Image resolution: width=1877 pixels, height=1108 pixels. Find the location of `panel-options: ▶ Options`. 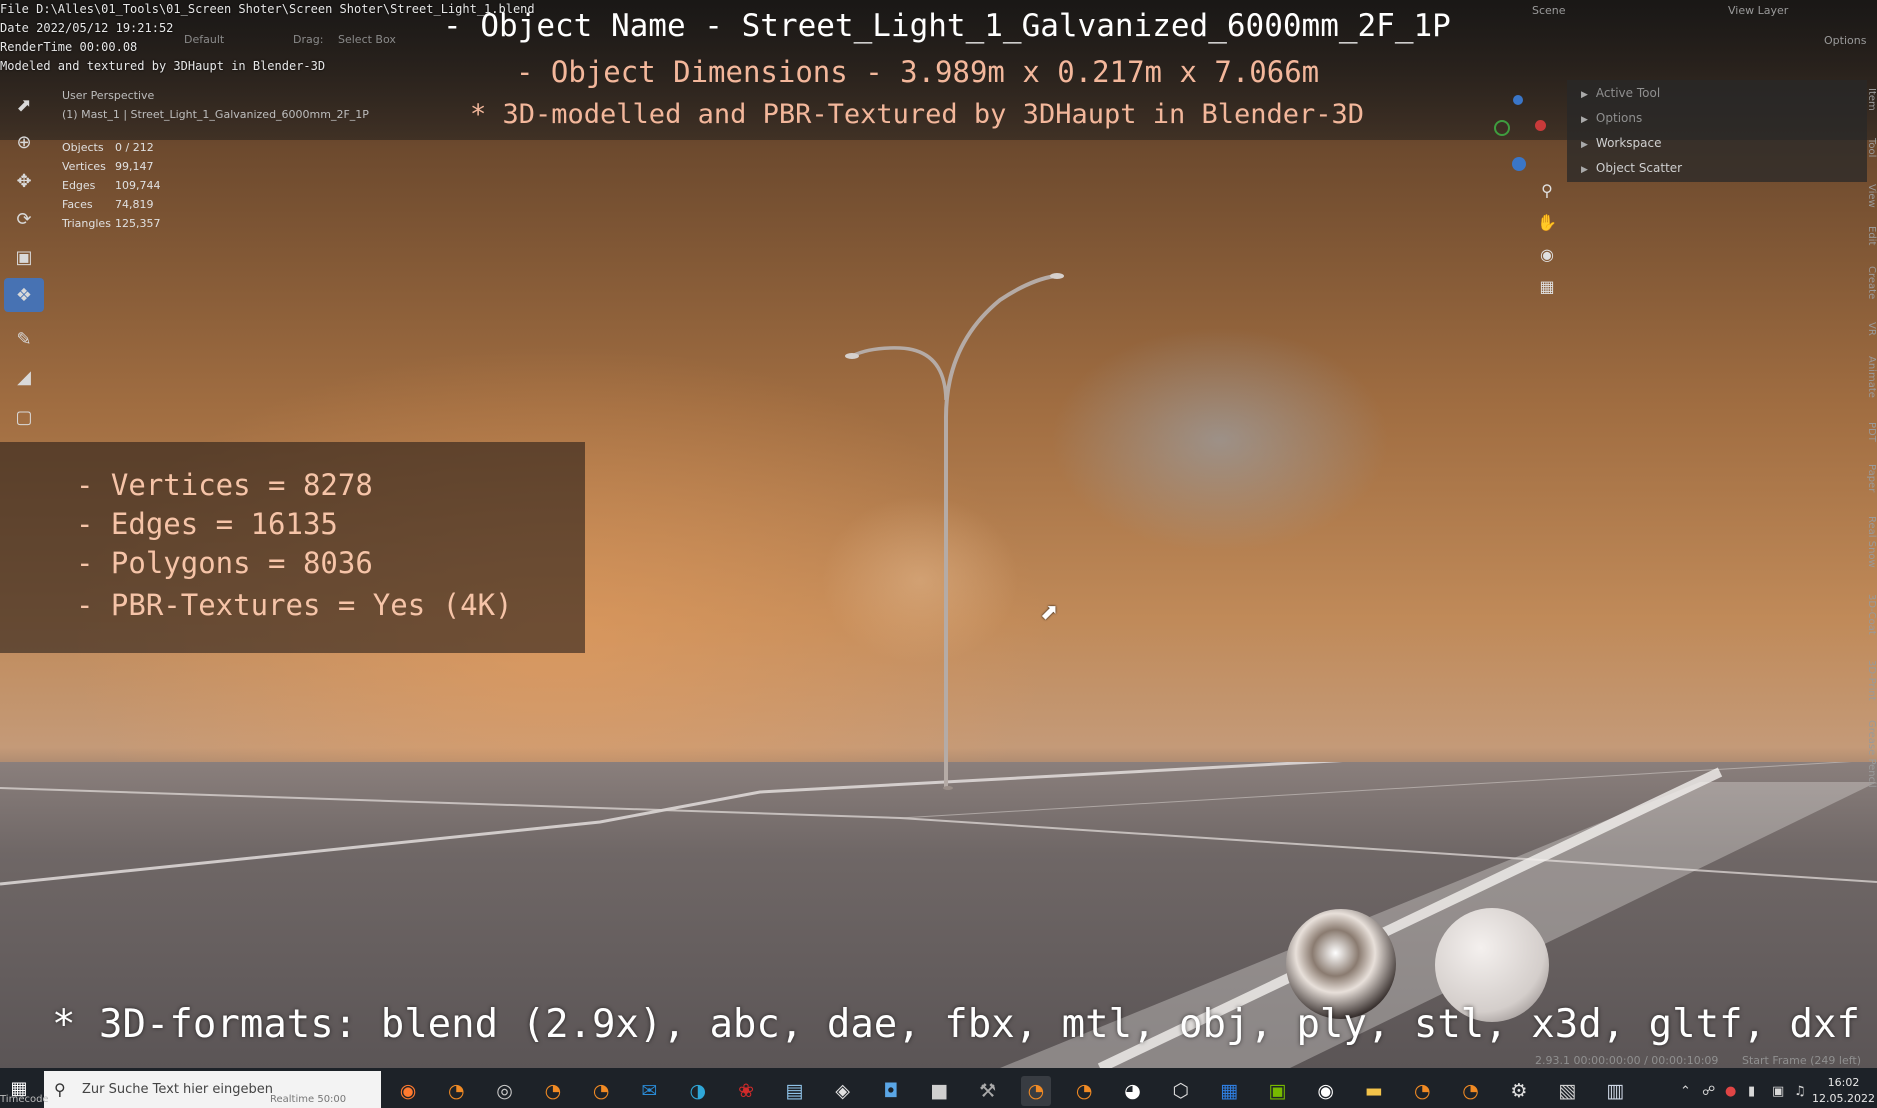

panel-options: ▶ Options is located at coordinates (1611, 118).